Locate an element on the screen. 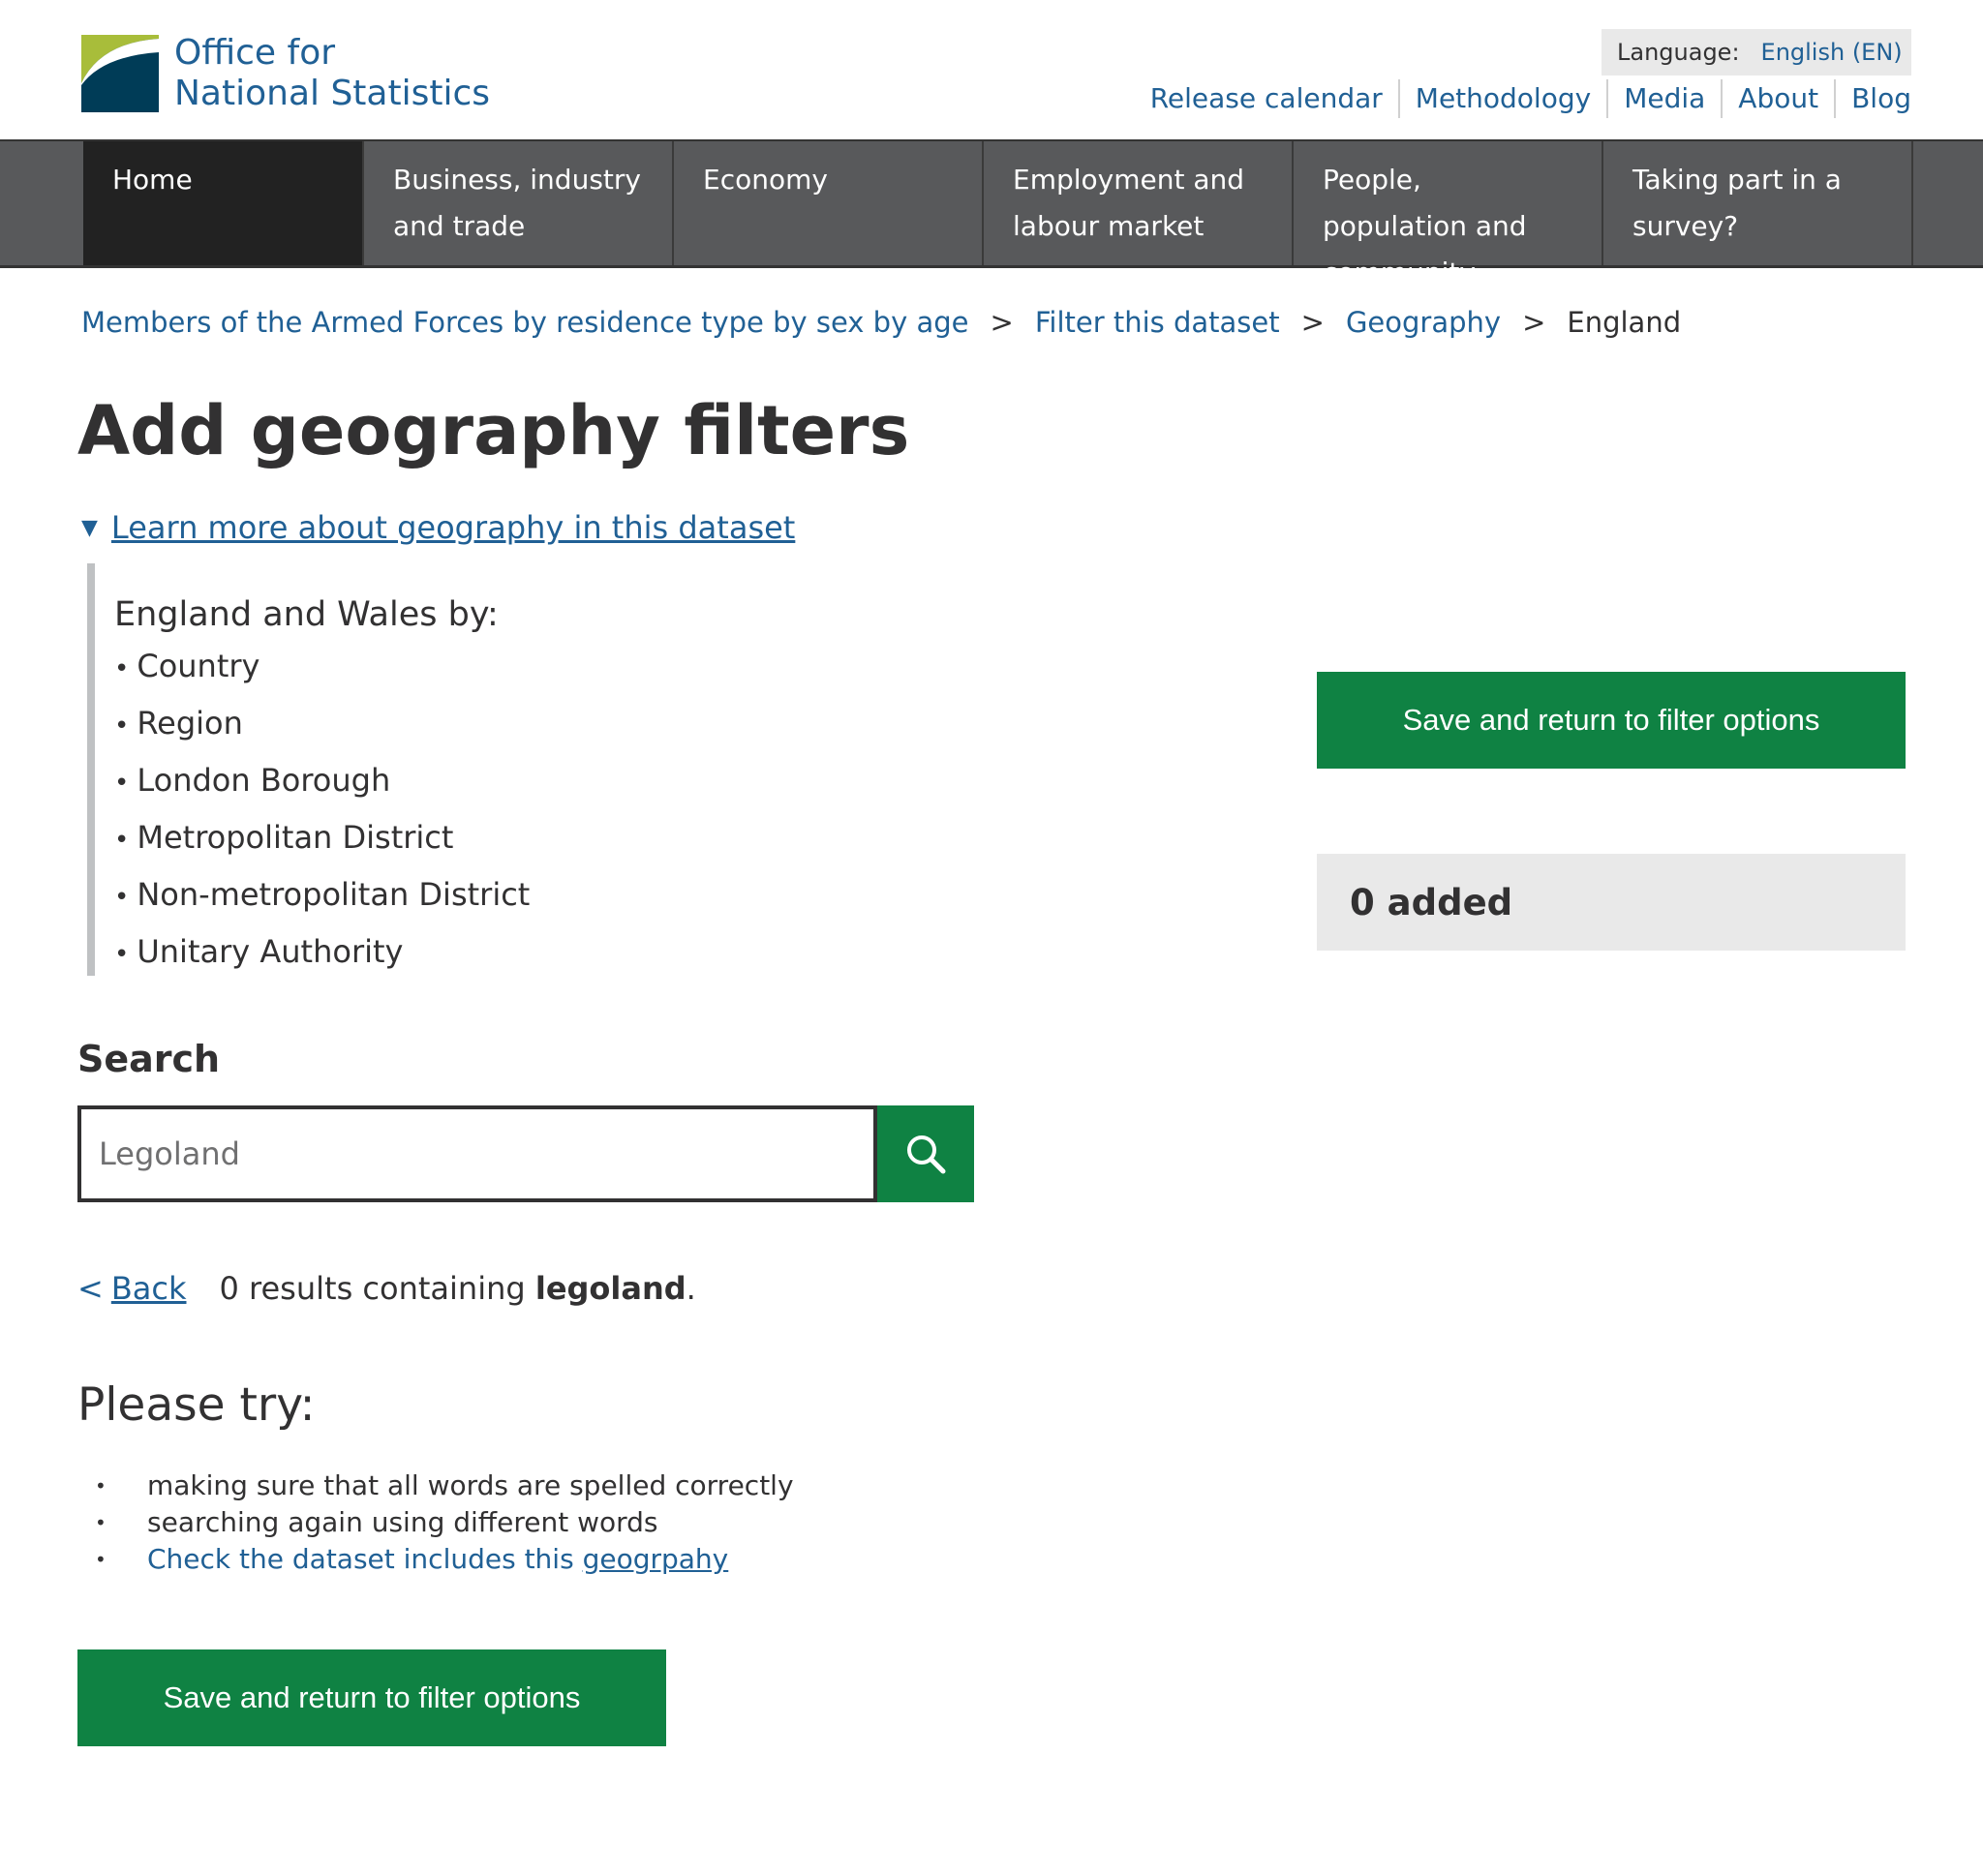 Image resolution: width=1983 pixels, height=1876 pixels. blog-link: Blog is located at coordinates (1873, 98).